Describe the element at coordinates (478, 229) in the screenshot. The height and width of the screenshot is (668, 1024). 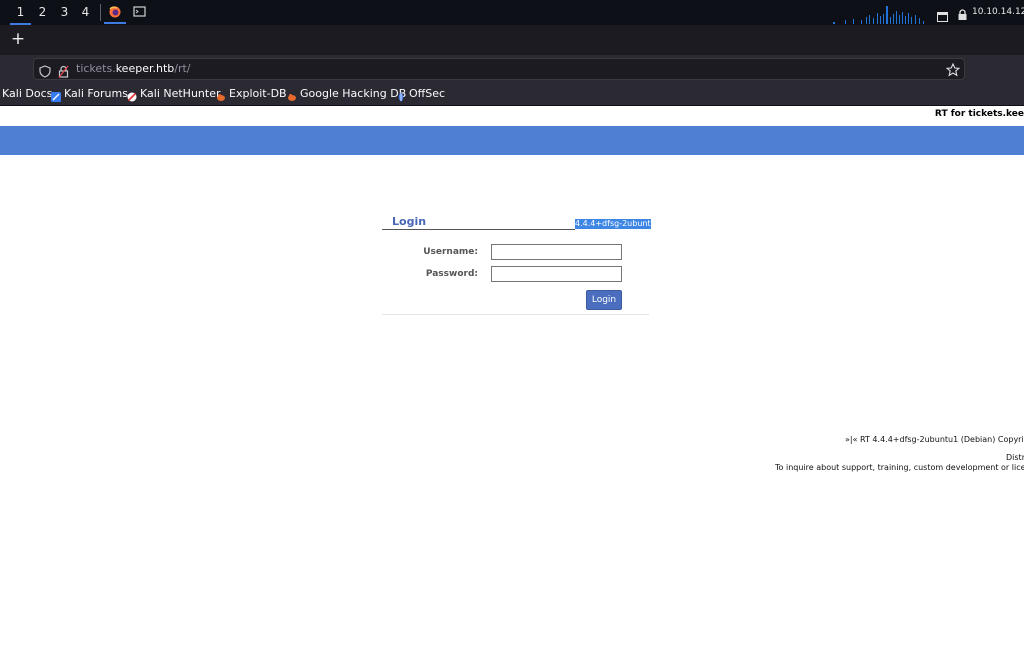
I see `login-title-underline` at that location.